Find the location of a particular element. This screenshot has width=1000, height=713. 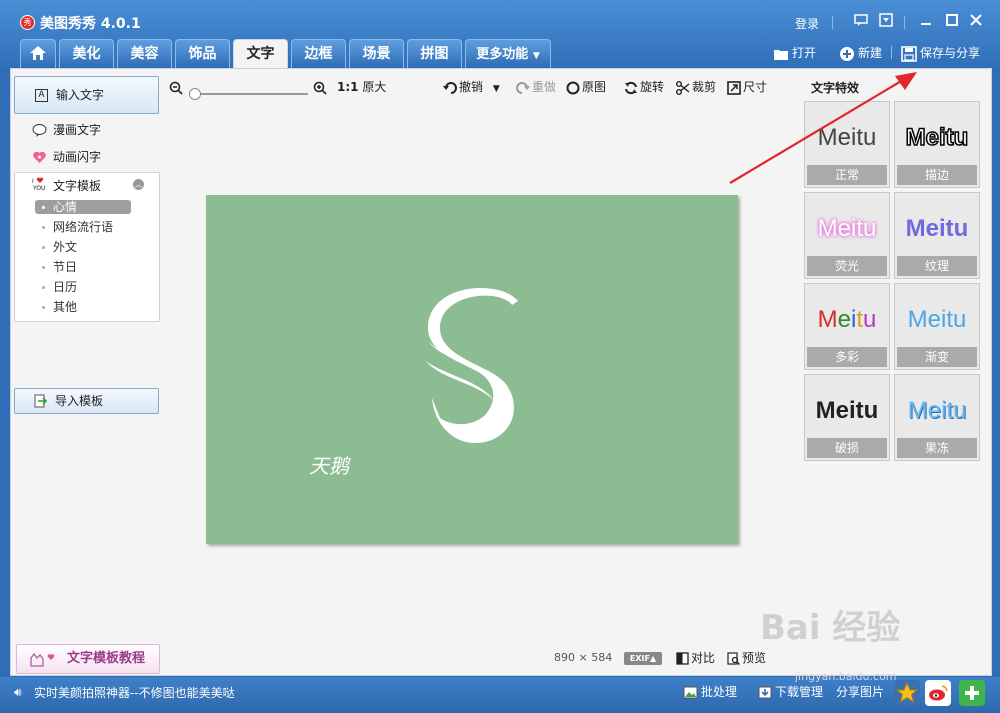

original-size-button: 1:1 原大 is located at coordinates (361, 87).